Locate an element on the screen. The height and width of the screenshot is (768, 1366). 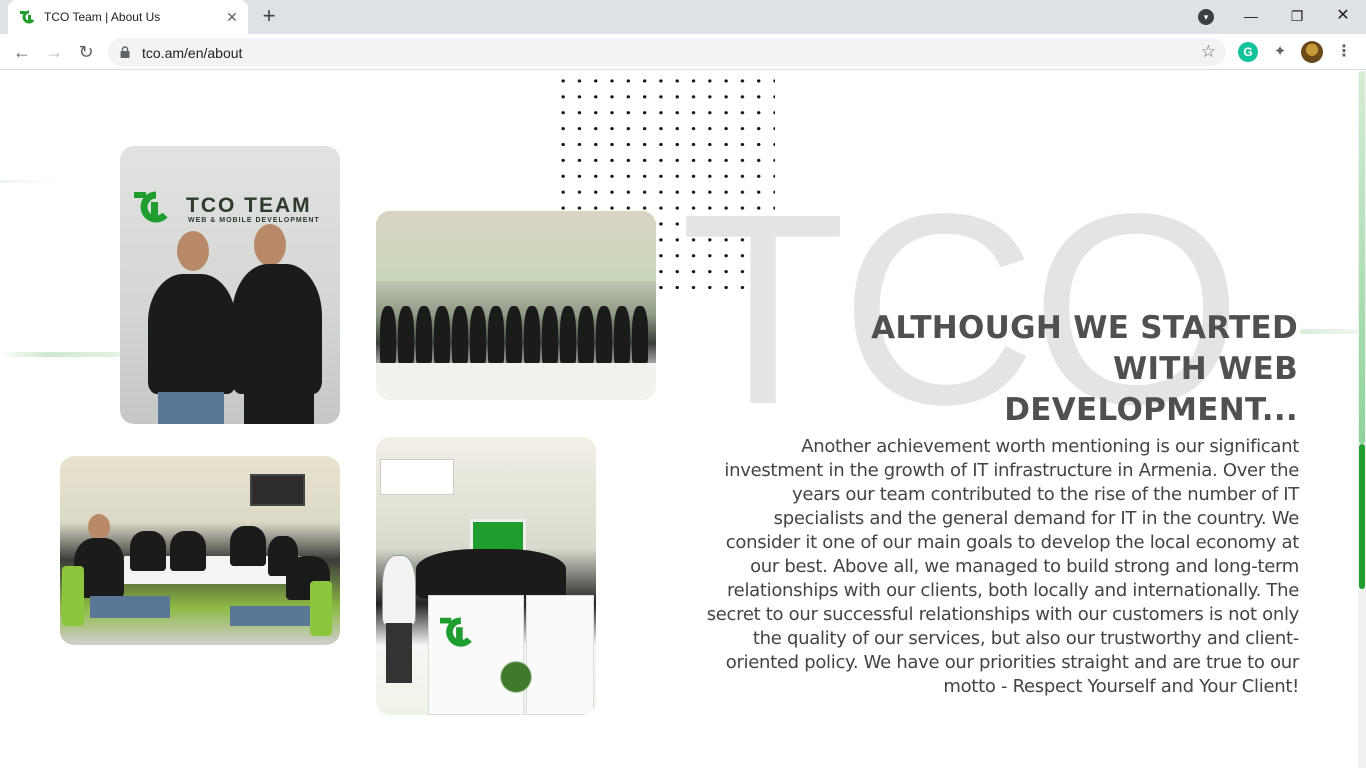
url-text: tco.am/en/about is located at coordinates (192, 53).